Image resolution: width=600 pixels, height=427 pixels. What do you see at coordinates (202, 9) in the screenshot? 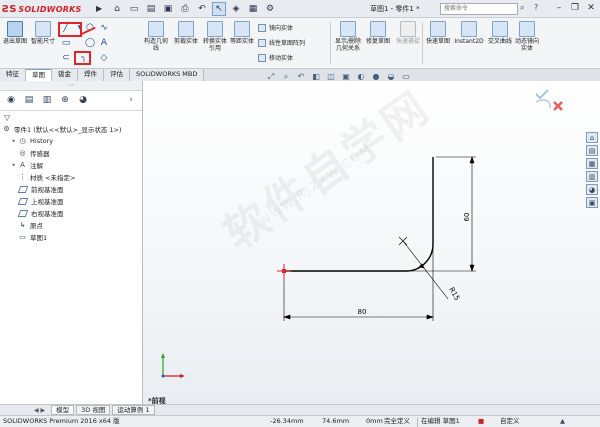
I see `undo-icon: ↶` at bounding box center [202, 9].